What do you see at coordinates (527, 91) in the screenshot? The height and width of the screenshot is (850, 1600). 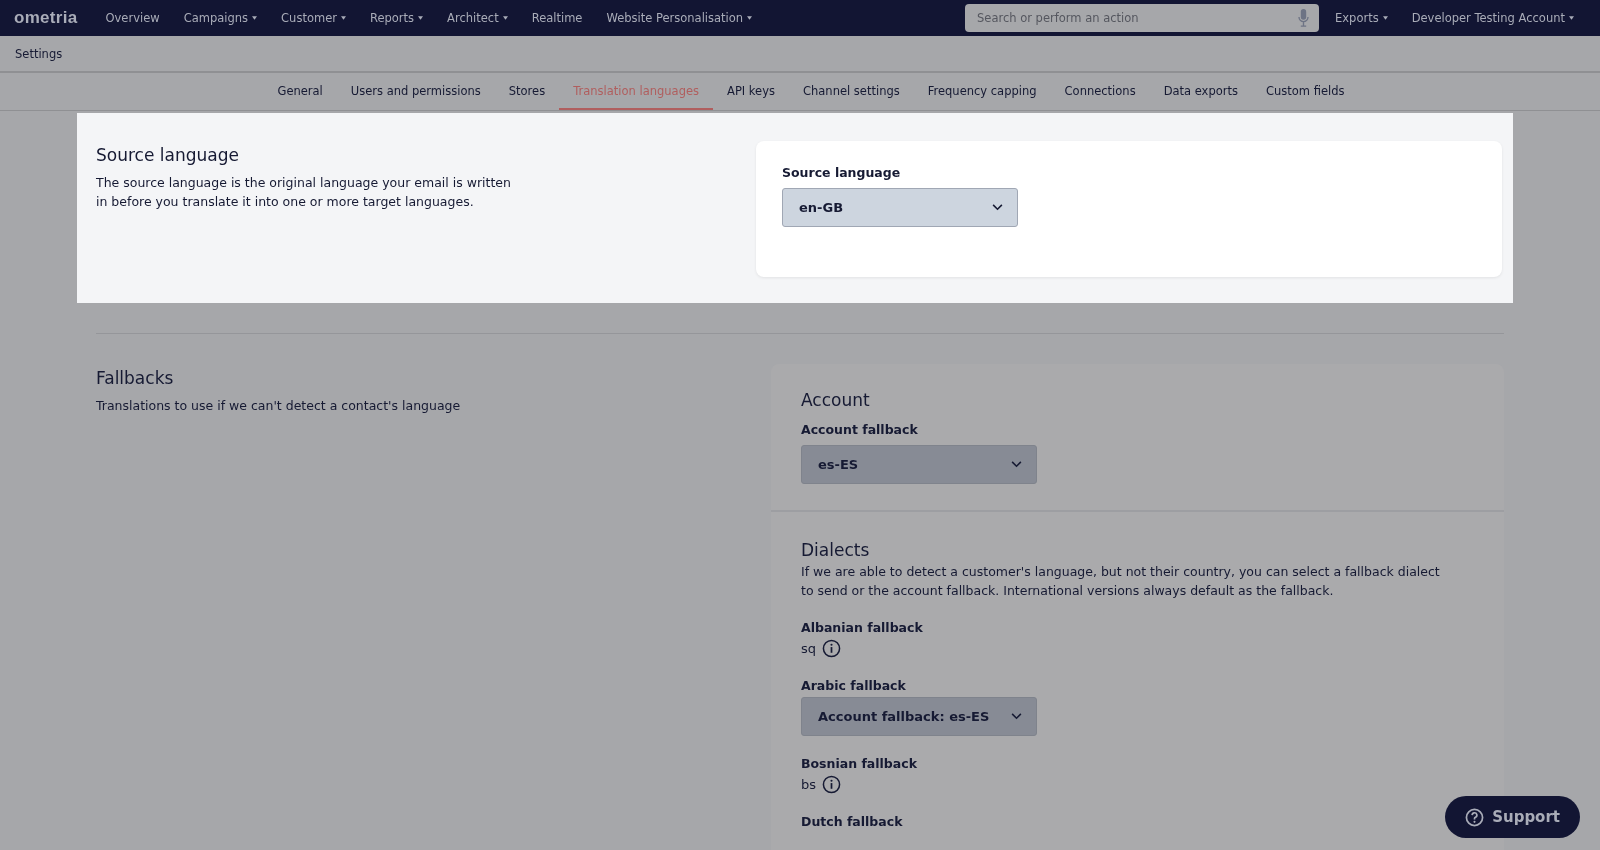 I see `settings-tab: Stores` at bounding box center [527, 91].